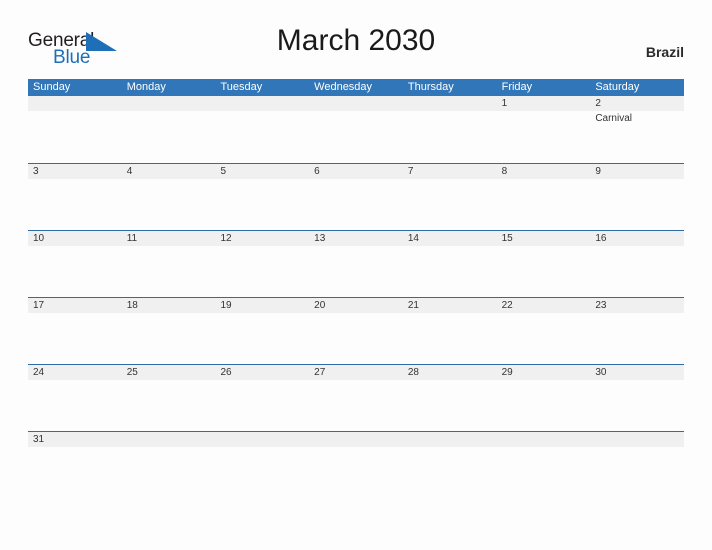 The width and height of the screenshot is (712, 550). I want to click on day-number-11: 11, so click(169, 238).